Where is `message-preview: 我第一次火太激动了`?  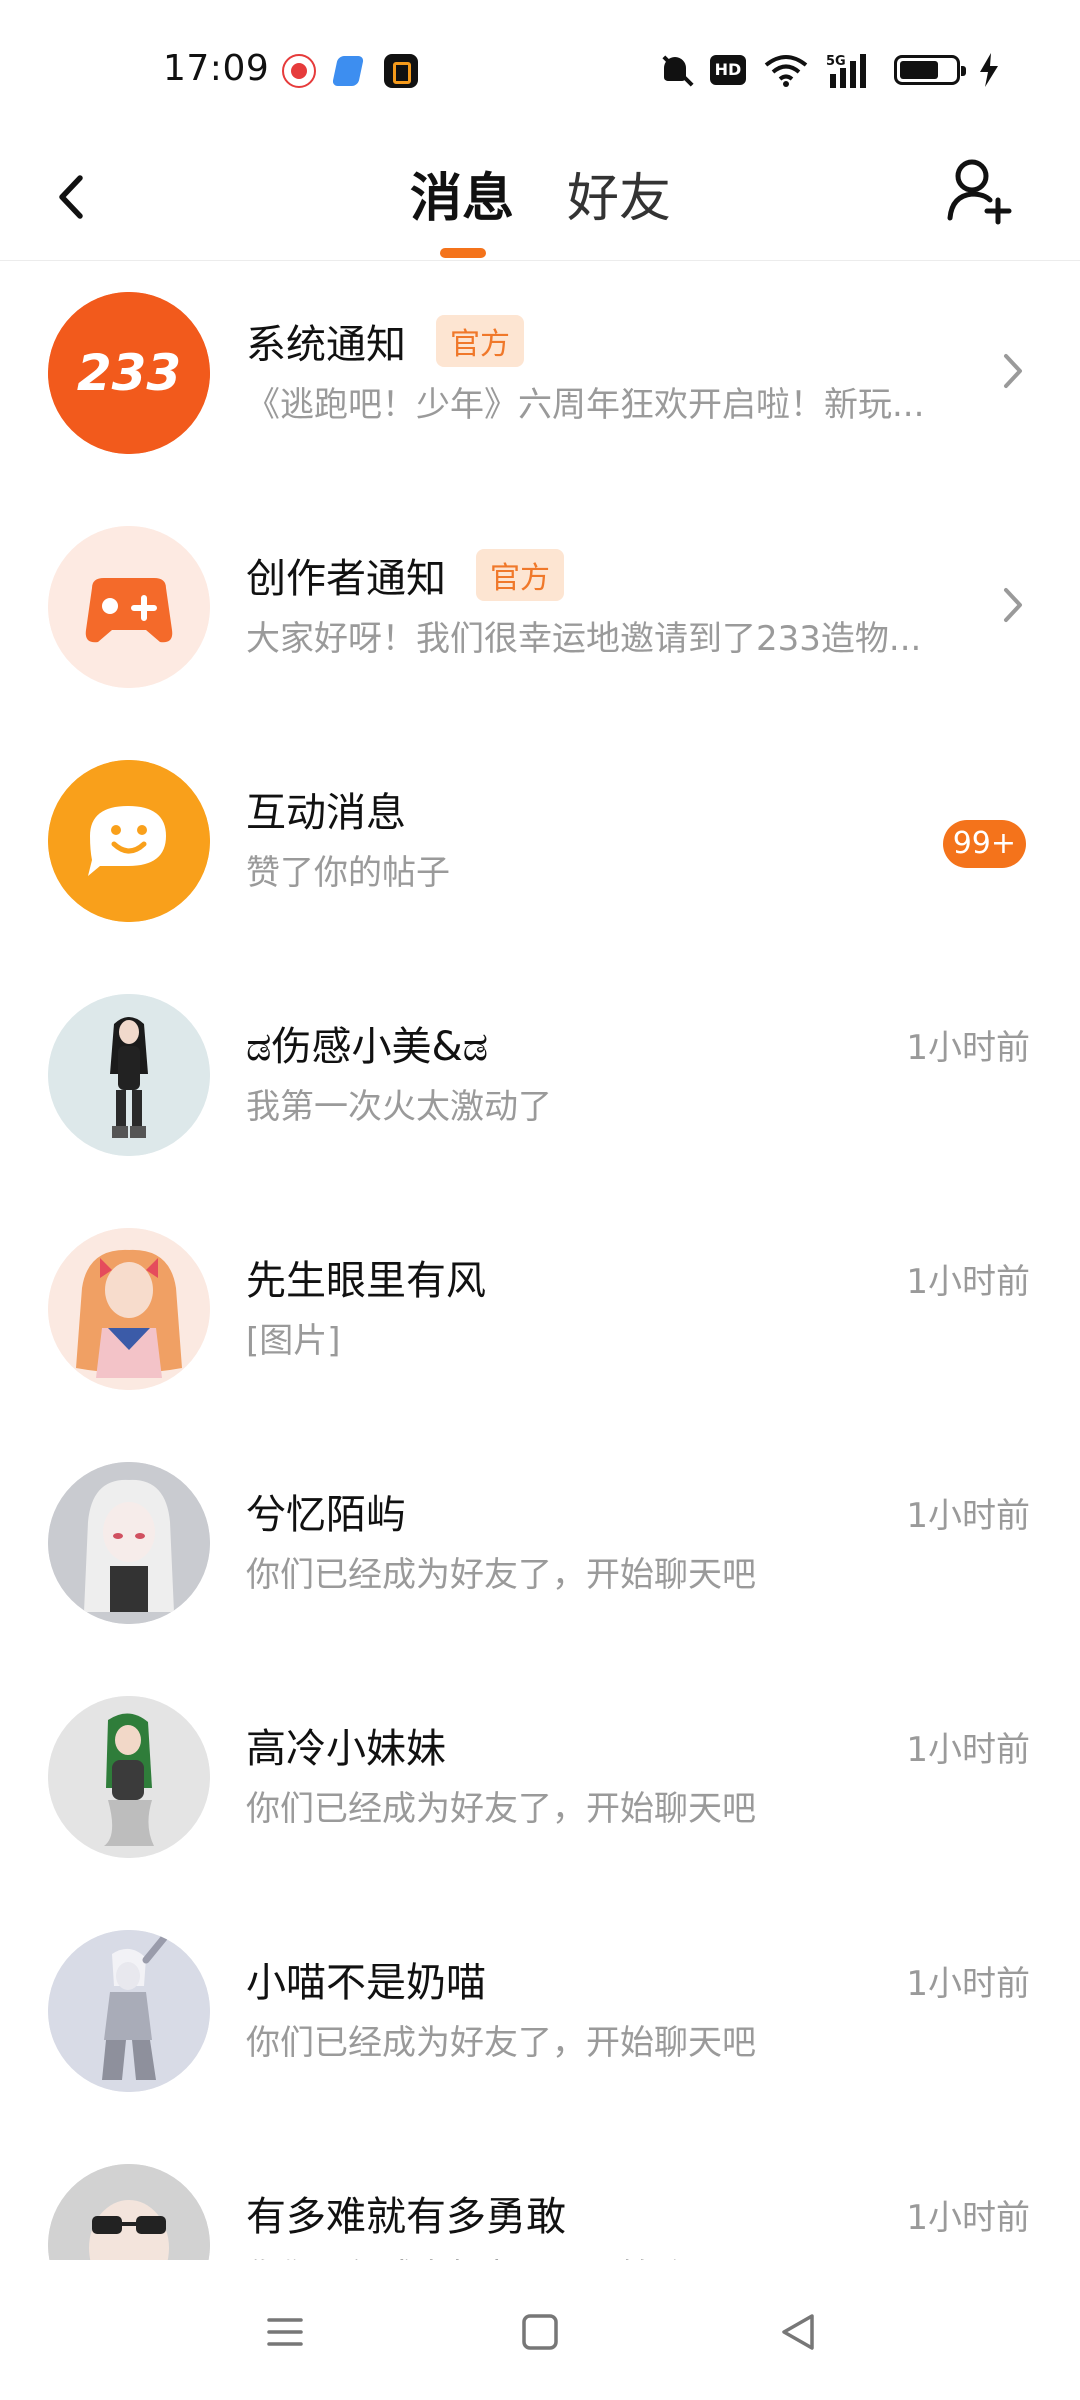 message-preview: 我第一次火太激动了 is located at coordinates (399, 1107).